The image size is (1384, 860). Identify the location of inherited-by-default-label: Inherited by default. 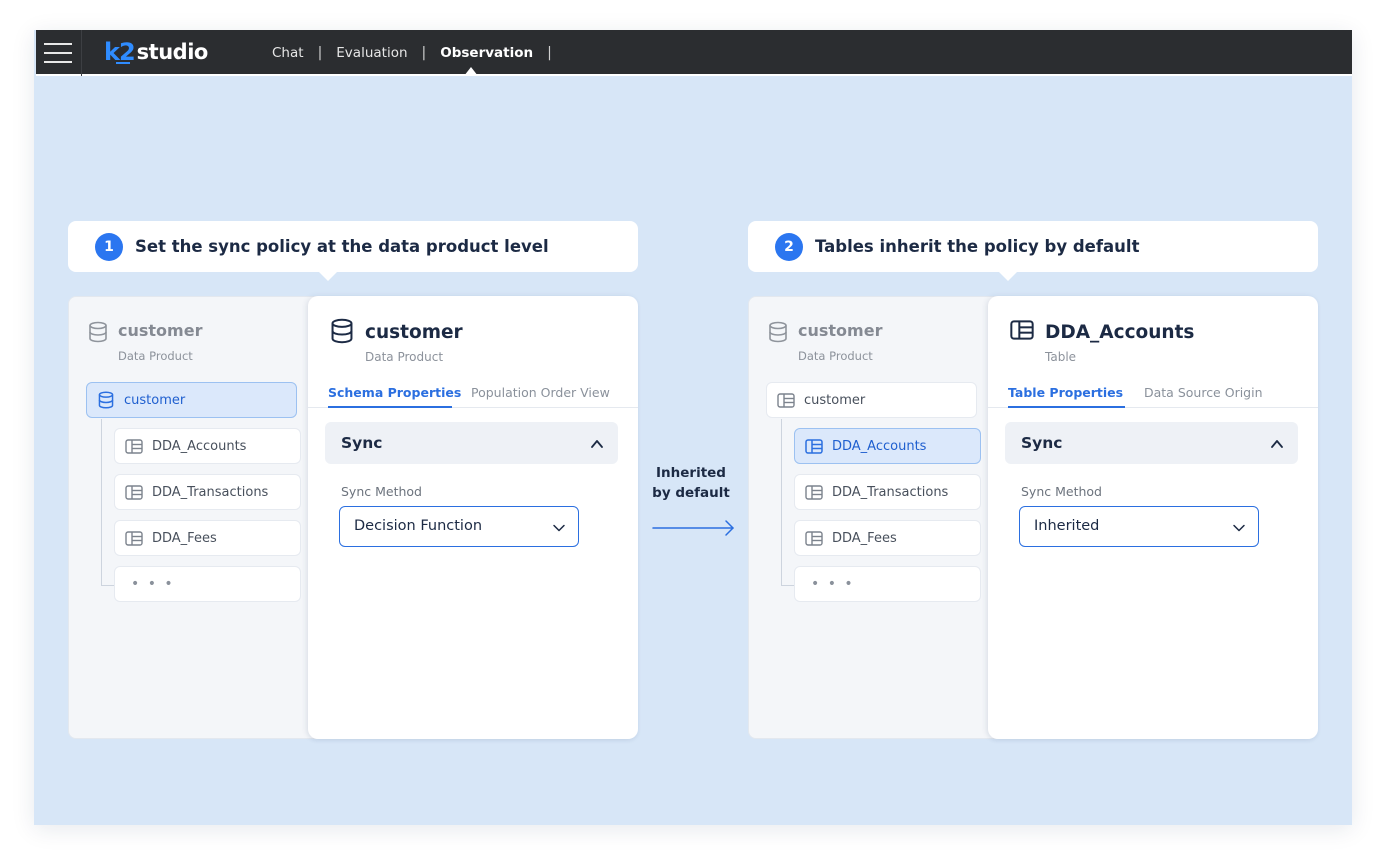
(691, 483).